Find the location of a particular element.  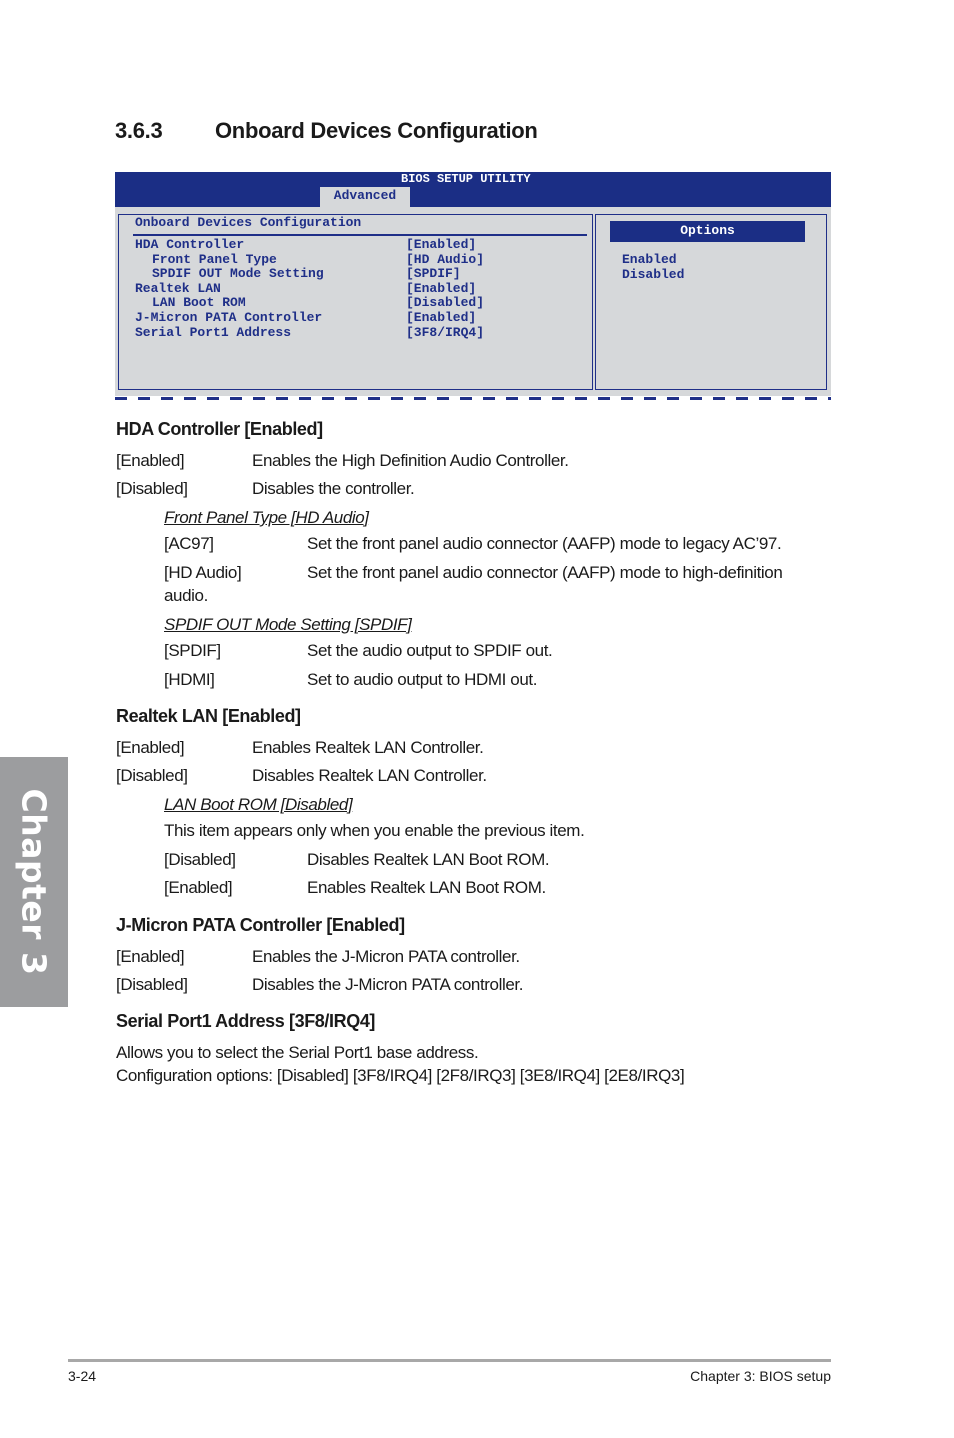

option-desc: Enables the J-Micron PATA controller. is located at coordinates (386, 956).